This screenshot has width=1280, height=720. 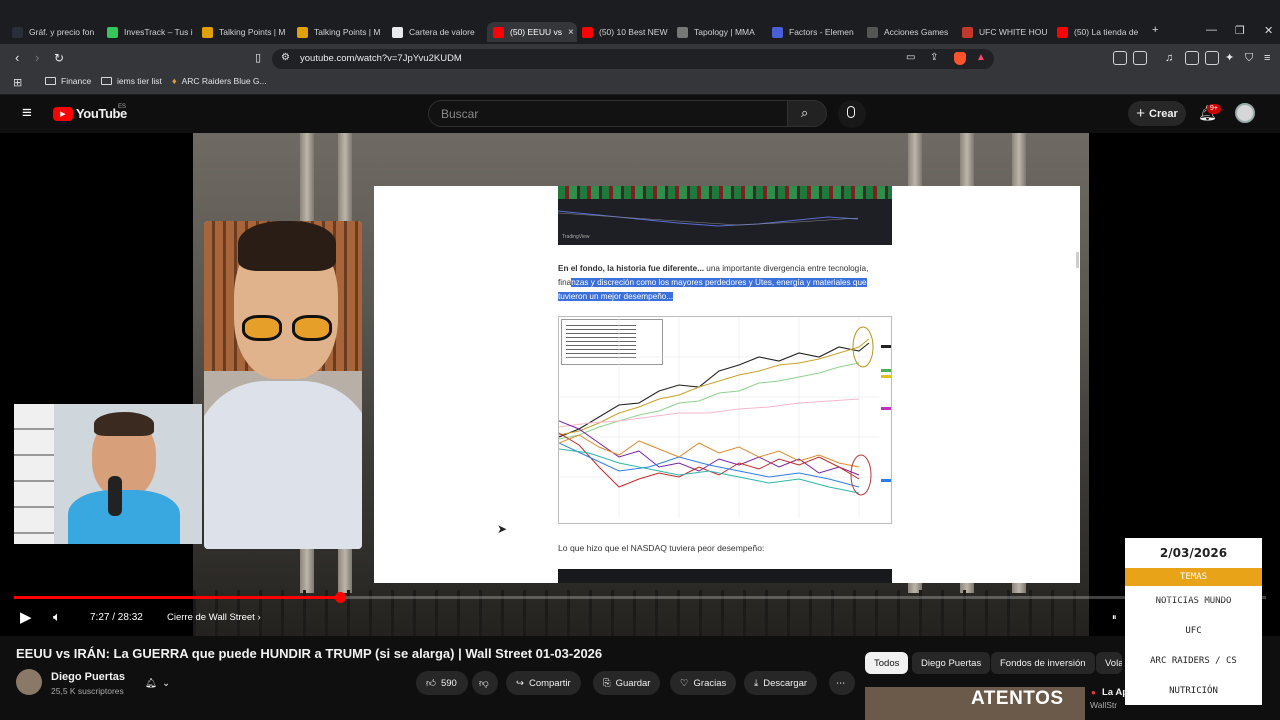 What do you see at coordinates (1193, 691) in the screenshot?
I see `topic-item: NUTRICIÓN` at bounding box center [1193, 691].